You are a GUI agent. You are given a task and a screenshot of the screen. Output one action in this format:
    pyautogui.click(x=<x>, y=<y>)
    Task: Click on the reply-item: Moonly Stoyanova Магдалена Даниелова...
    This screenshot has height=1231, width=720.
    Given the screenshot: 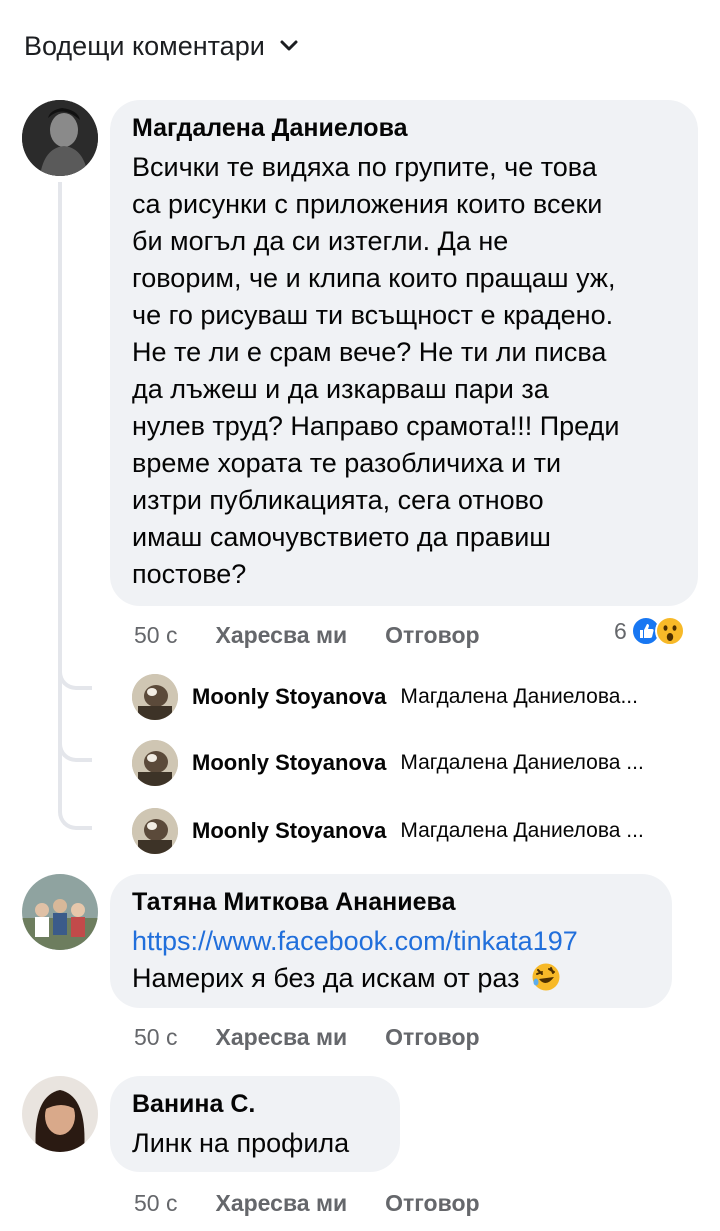 What is the action you would take?
    pyautogui.click(x=385, y=697)
    